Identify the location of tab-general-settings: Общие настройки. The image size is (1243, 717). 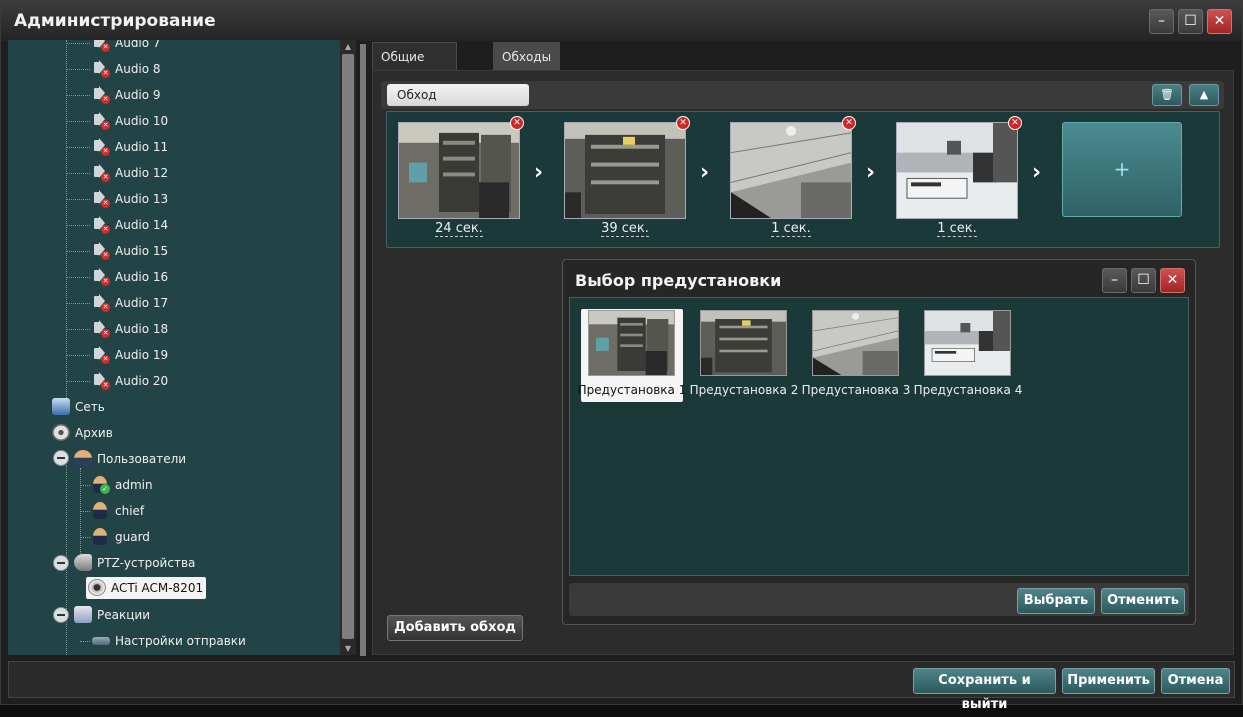
(414, 67).